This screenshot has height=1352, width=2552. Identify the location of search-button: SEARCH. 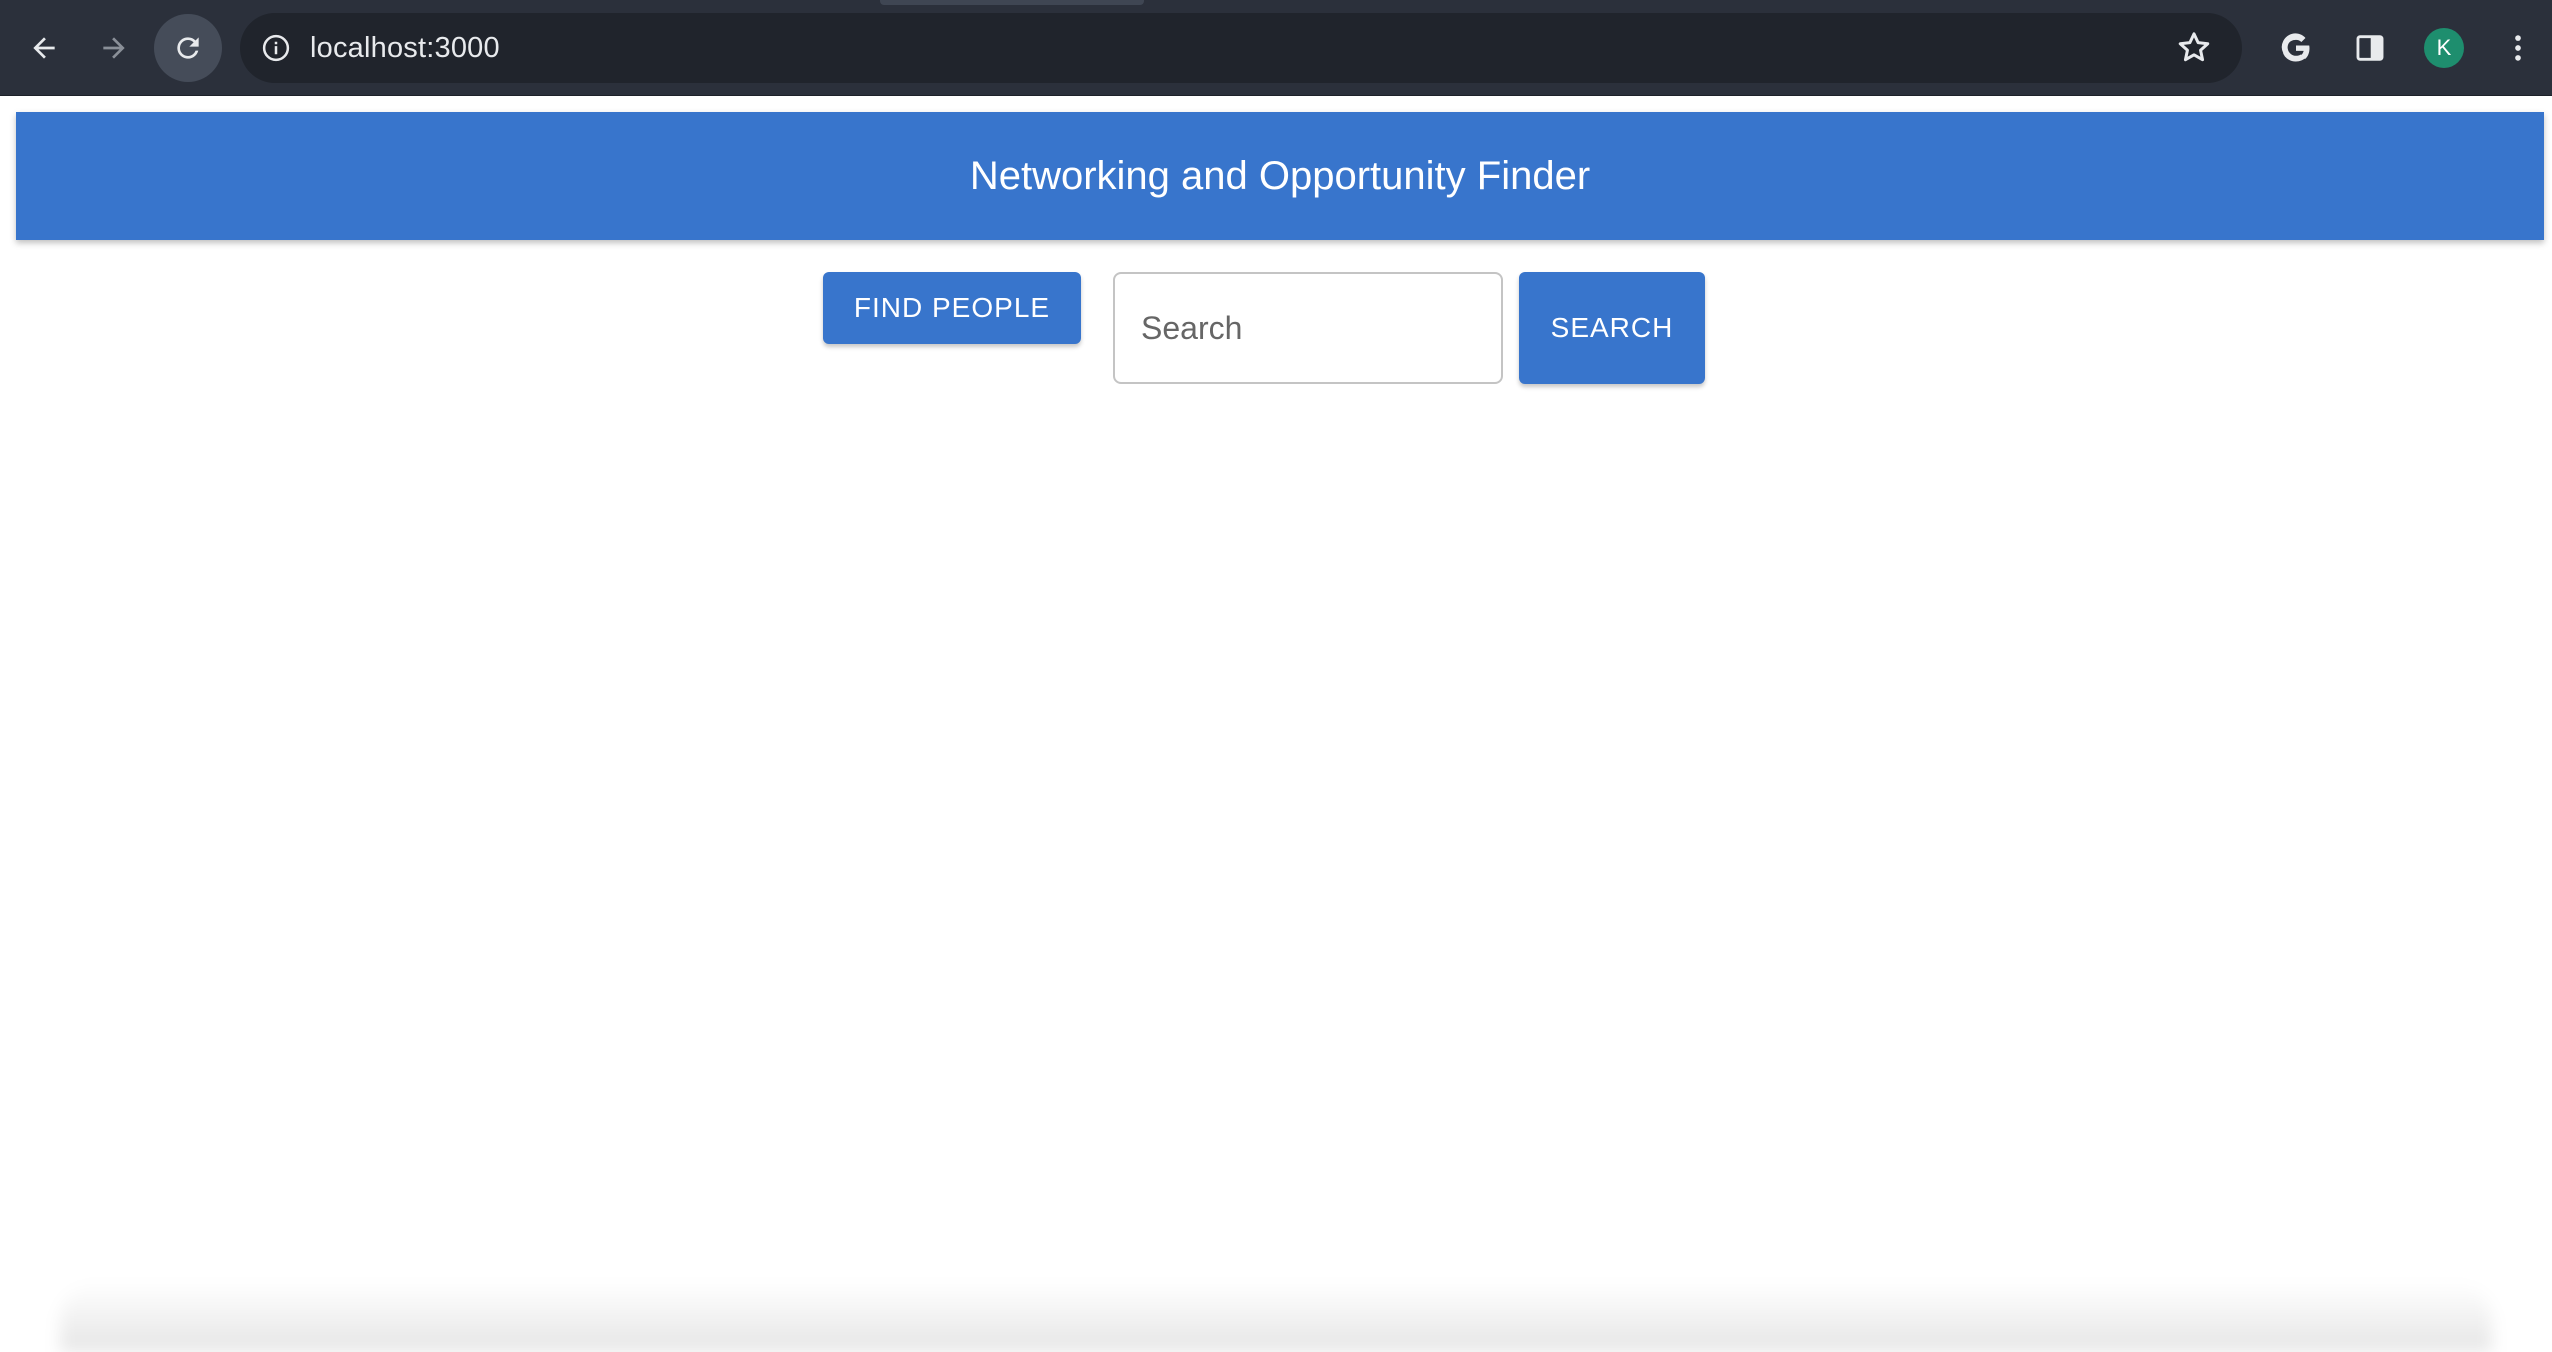
(1612, 328).